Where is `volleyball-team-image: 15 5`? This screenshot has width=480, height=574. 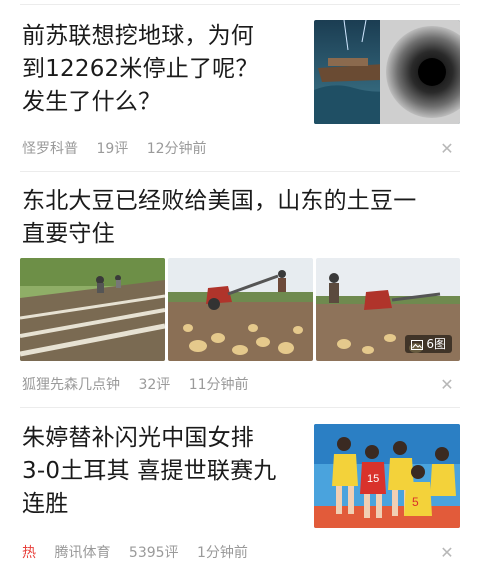
volleyball-team-image: 15 5 is located at coordinates (387, 476).